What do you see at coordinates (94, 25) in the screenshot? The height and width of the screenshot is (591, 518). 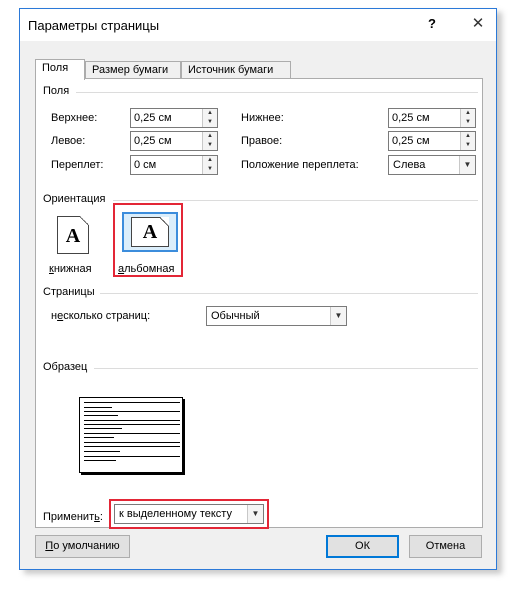 I see `window-title: Параметры страницы` at bounding box center [94, 25].